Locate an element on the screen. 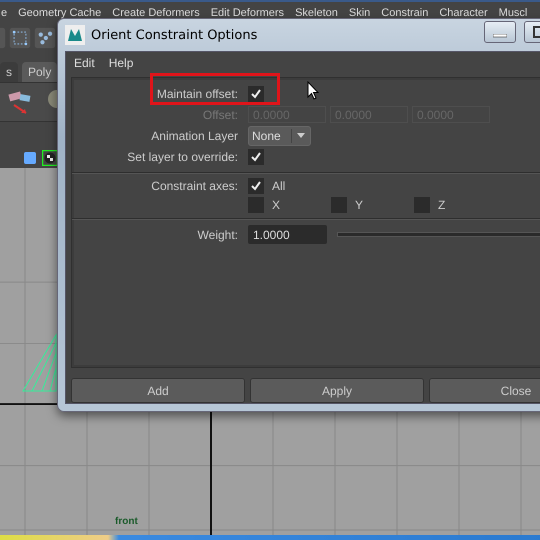  menu-item: Muscl is located at coordinates (513, 13).